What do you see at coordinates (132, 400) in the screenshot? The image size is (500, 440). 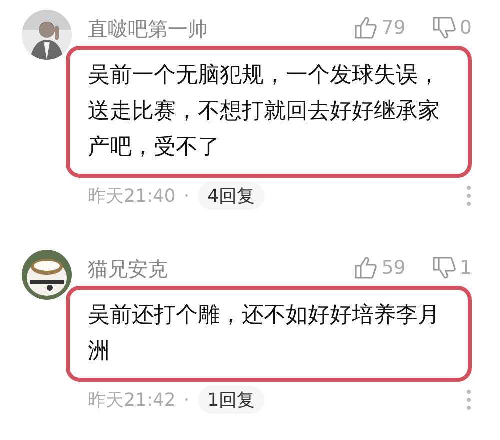 I see `timestamp: 昨天21:42` at bounding box center [132, 400].